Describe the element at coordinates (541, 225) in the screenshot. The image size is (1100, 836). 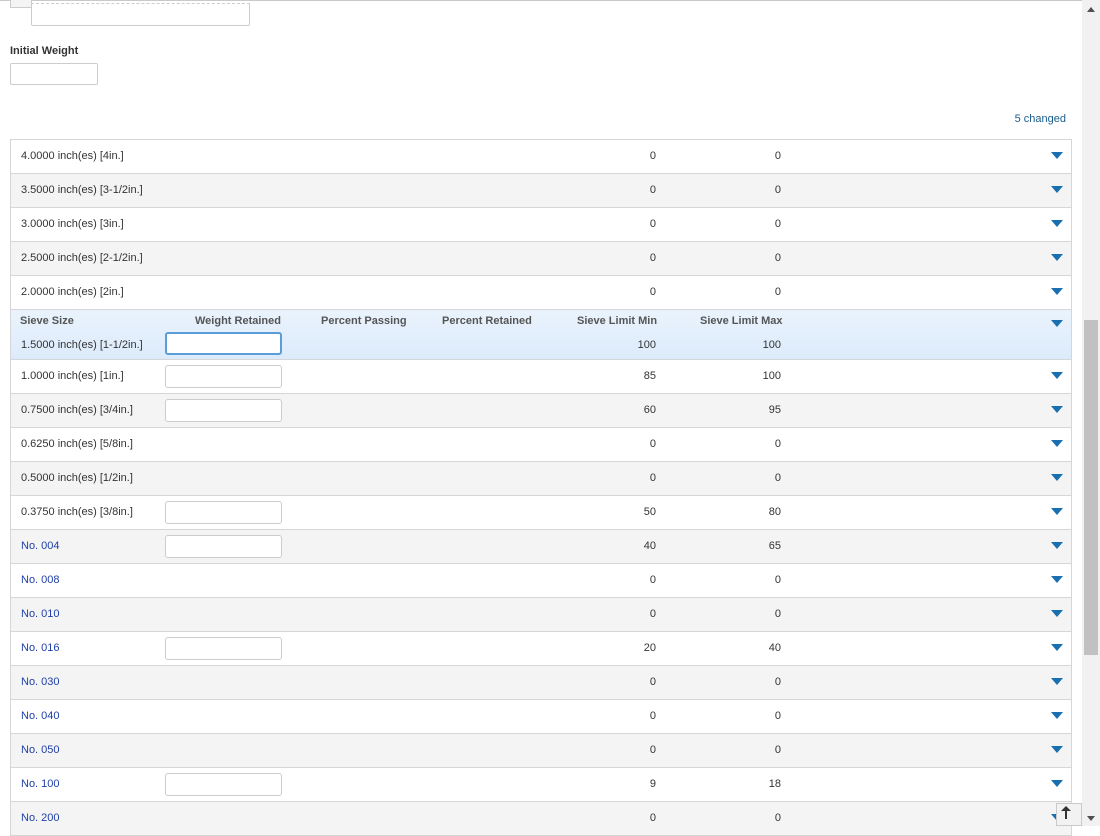
I see `sieve-row: 3.0000 inch(es) [3in.] 0 0` at that location.